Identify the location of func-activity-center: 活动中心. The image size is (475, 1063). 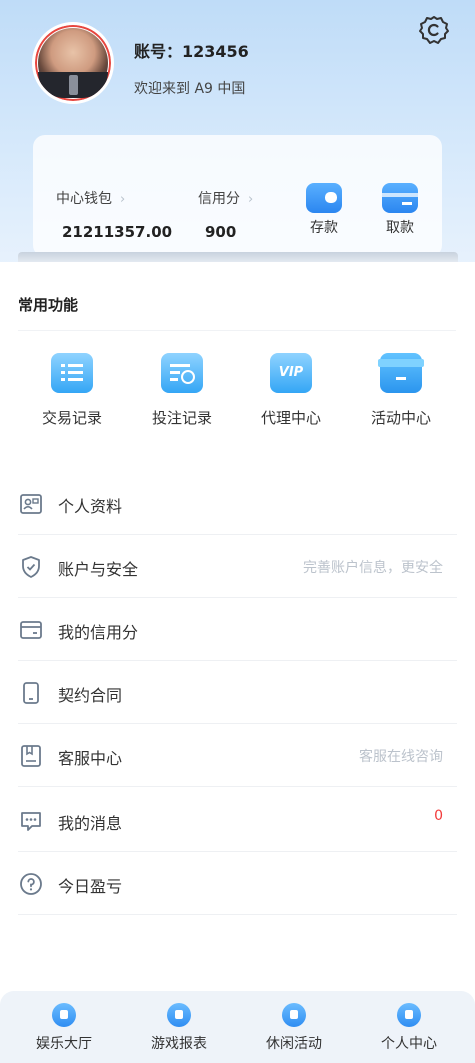
(401, 390).